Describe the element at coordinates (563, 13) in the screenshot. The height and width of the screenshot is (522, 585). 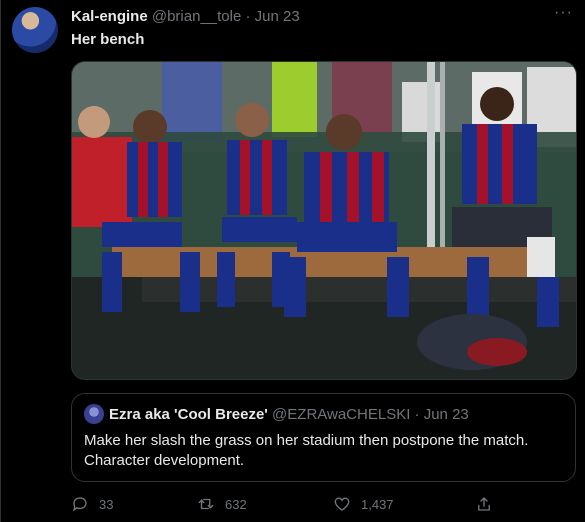
I see `more-icon: ···` at that location.